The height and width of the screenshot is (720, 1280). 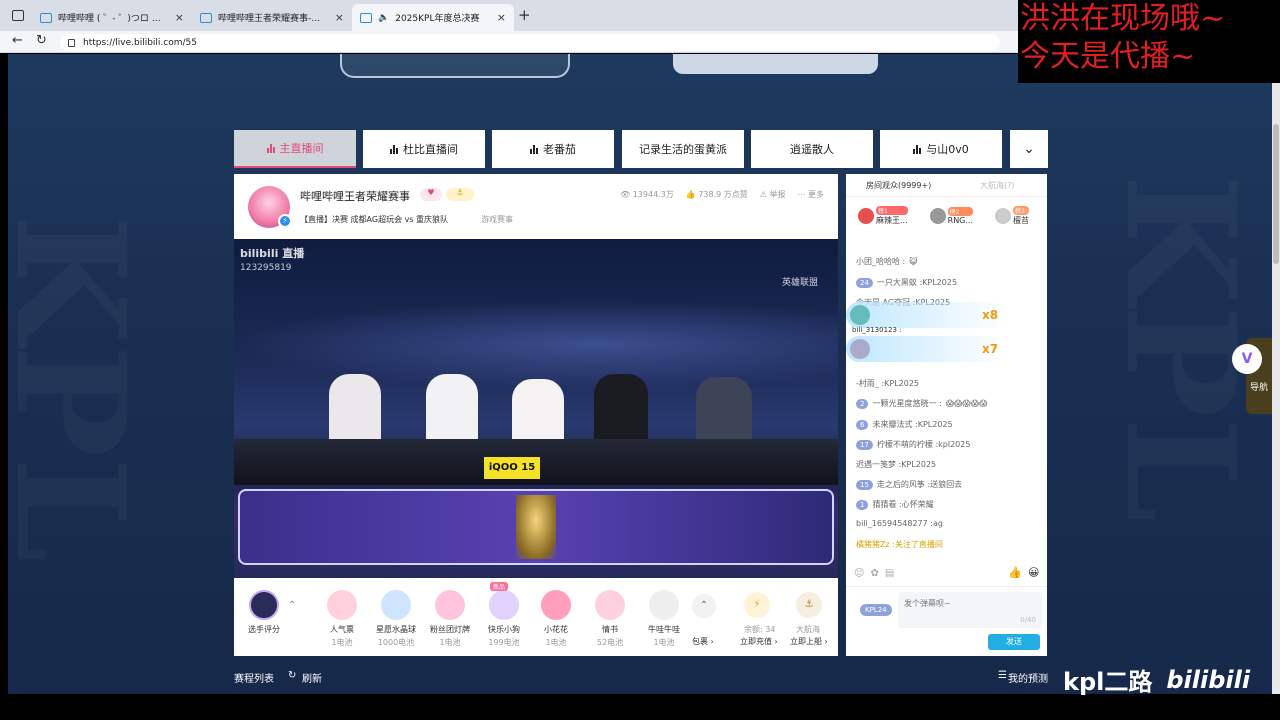 I want to click on tab-guard: 大航海(?), so click(x=997, y=185).